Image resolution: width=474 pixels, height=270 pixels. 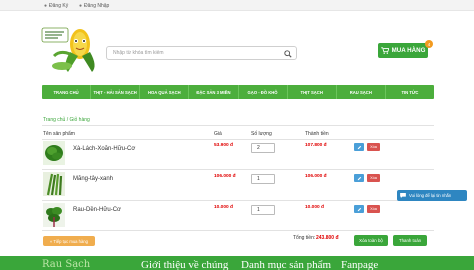 I want to click on login-link: ● Đăng Nhập, so click(x=94, y=5).